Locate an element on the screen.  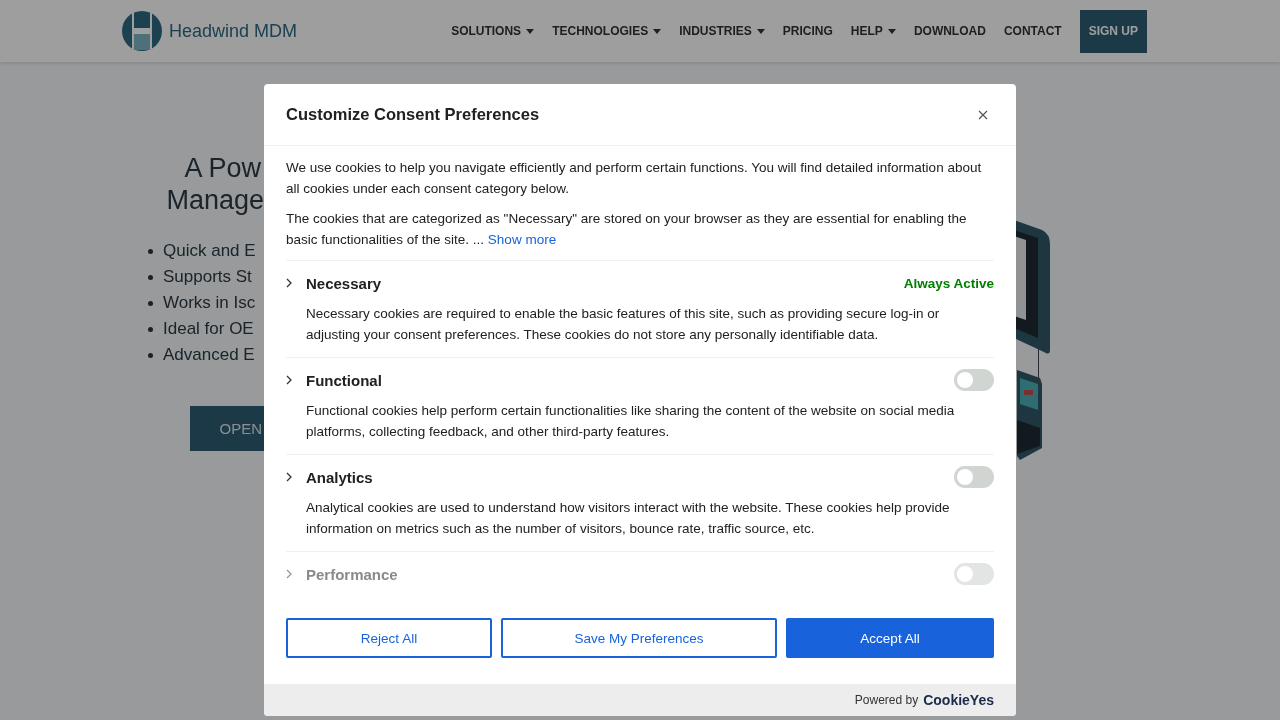
feature-text: Works in Isc is located at coordinates (209, 303).